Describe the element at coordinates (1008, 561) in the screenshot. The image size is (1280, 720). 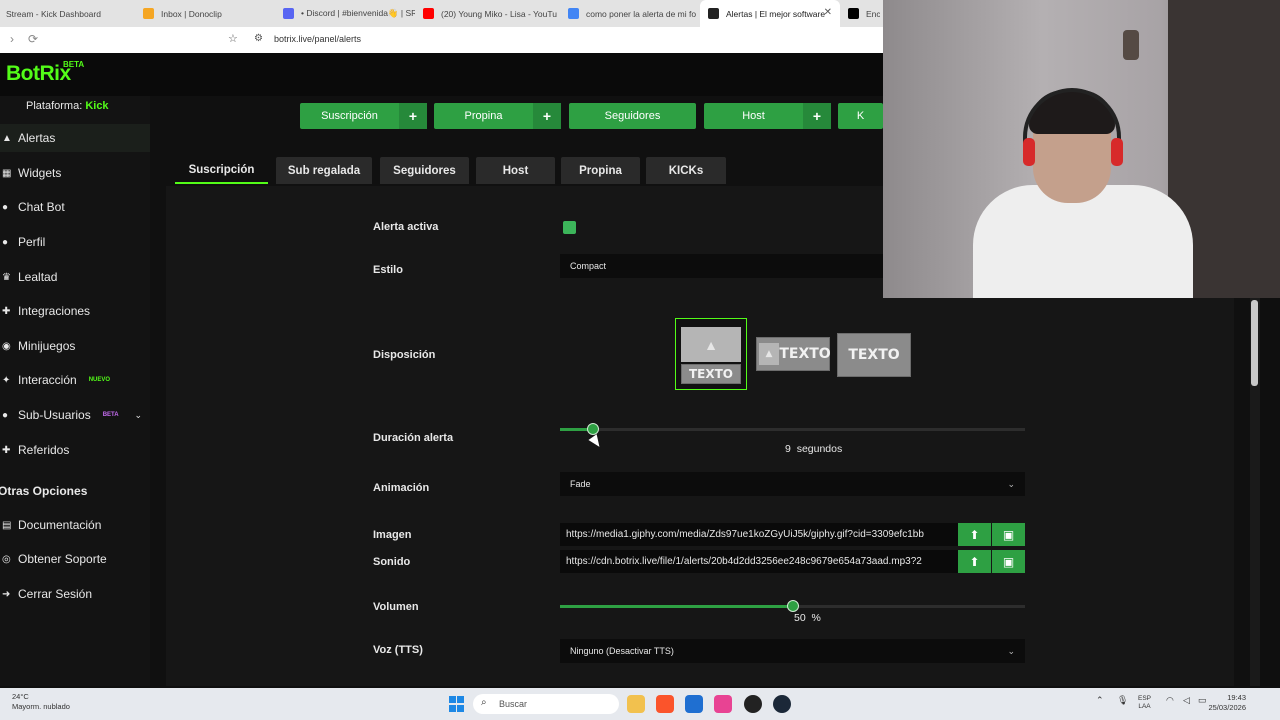
I see `sound-gallery-button: ▣` at that location.